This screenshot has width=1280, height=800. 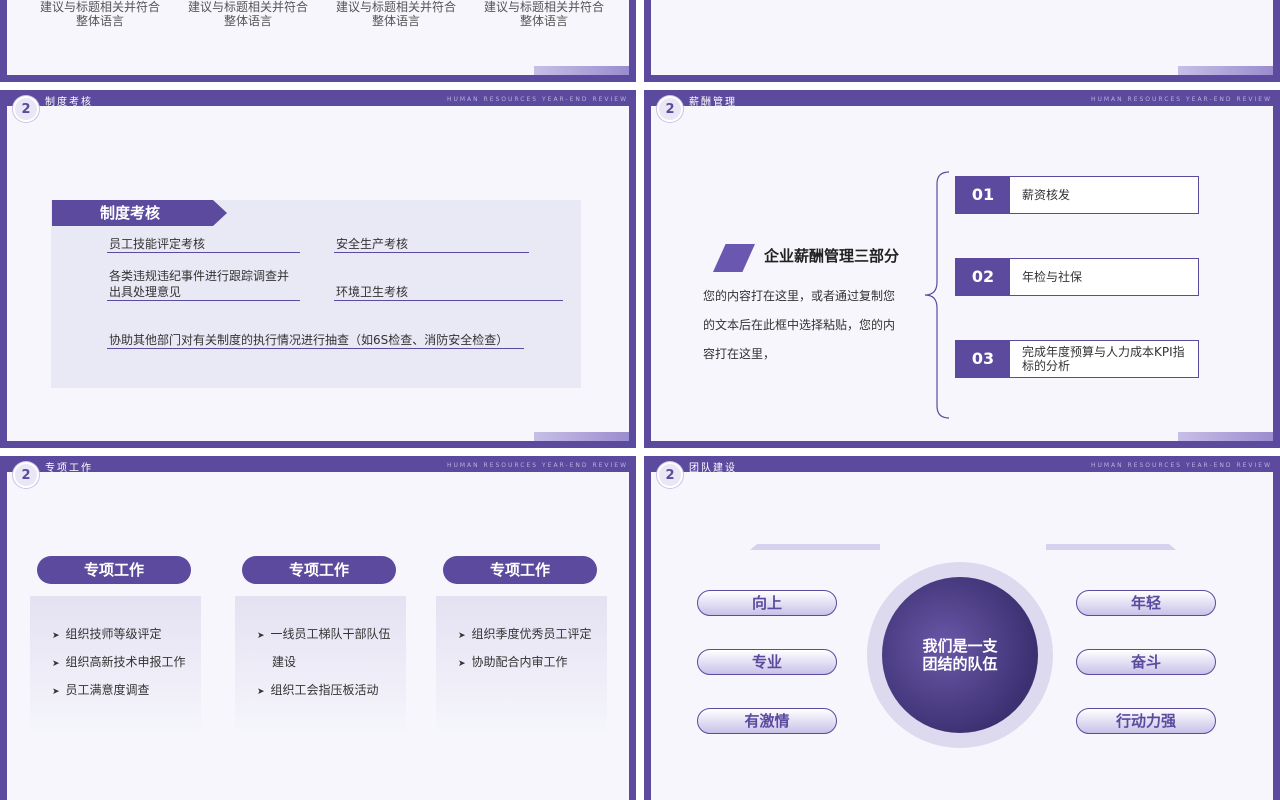 What do you see at coordinates (319, 570) in the screenshot?
I see `work-pill-2: 专项工作` at bounding box center [319, 570].